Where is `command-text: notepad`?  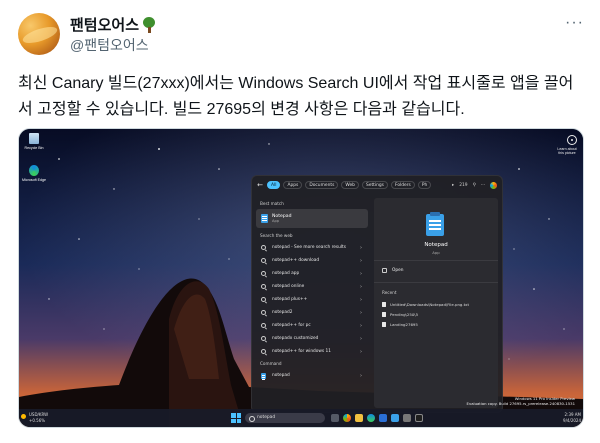
command-text: notepad is located at coordinates (281, 375).